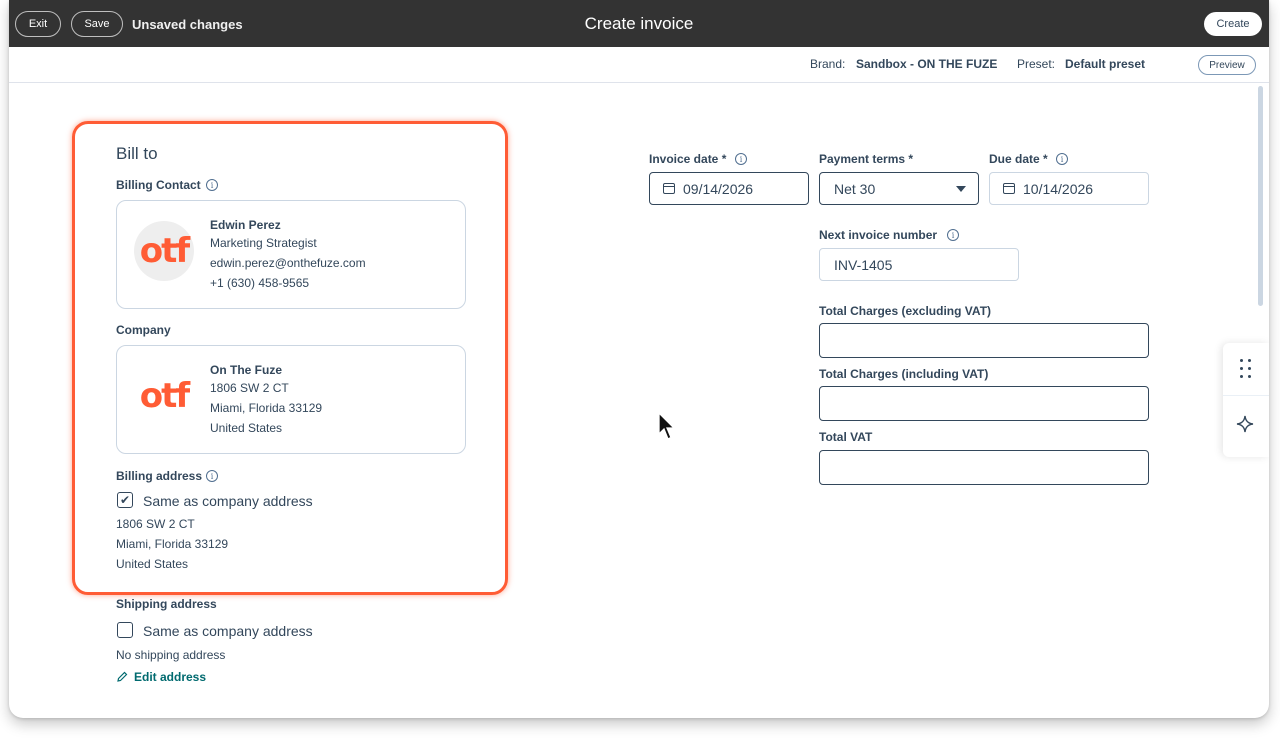 This screenshot has width=1280, height=742. What do you see at coordinates (125, 630) in the screenshot?
I see `shipping-same-checkbox` at bounding box center [125, 630].